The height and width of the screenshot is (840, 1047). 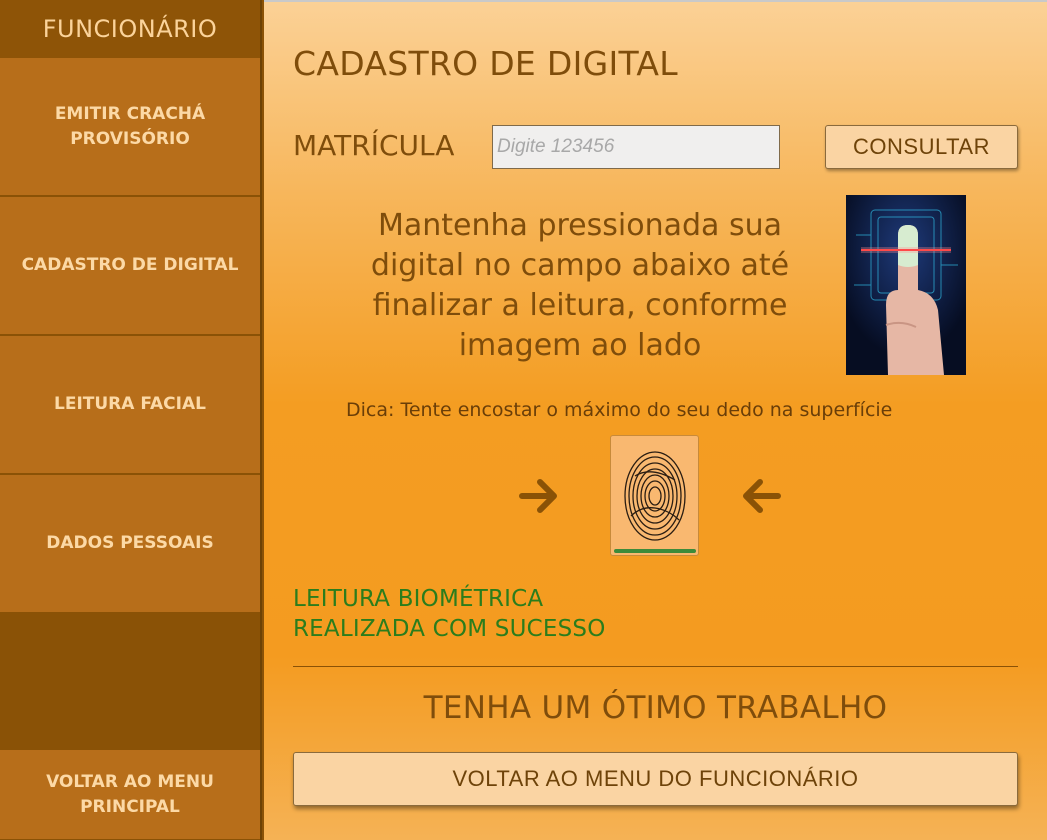 What do you see at coordinates (130, 266) in the screenshot?
I see `sidebar-item-cadastro-digital: CADASTRO DE DIGITAL` at bounding box center [130, 266].